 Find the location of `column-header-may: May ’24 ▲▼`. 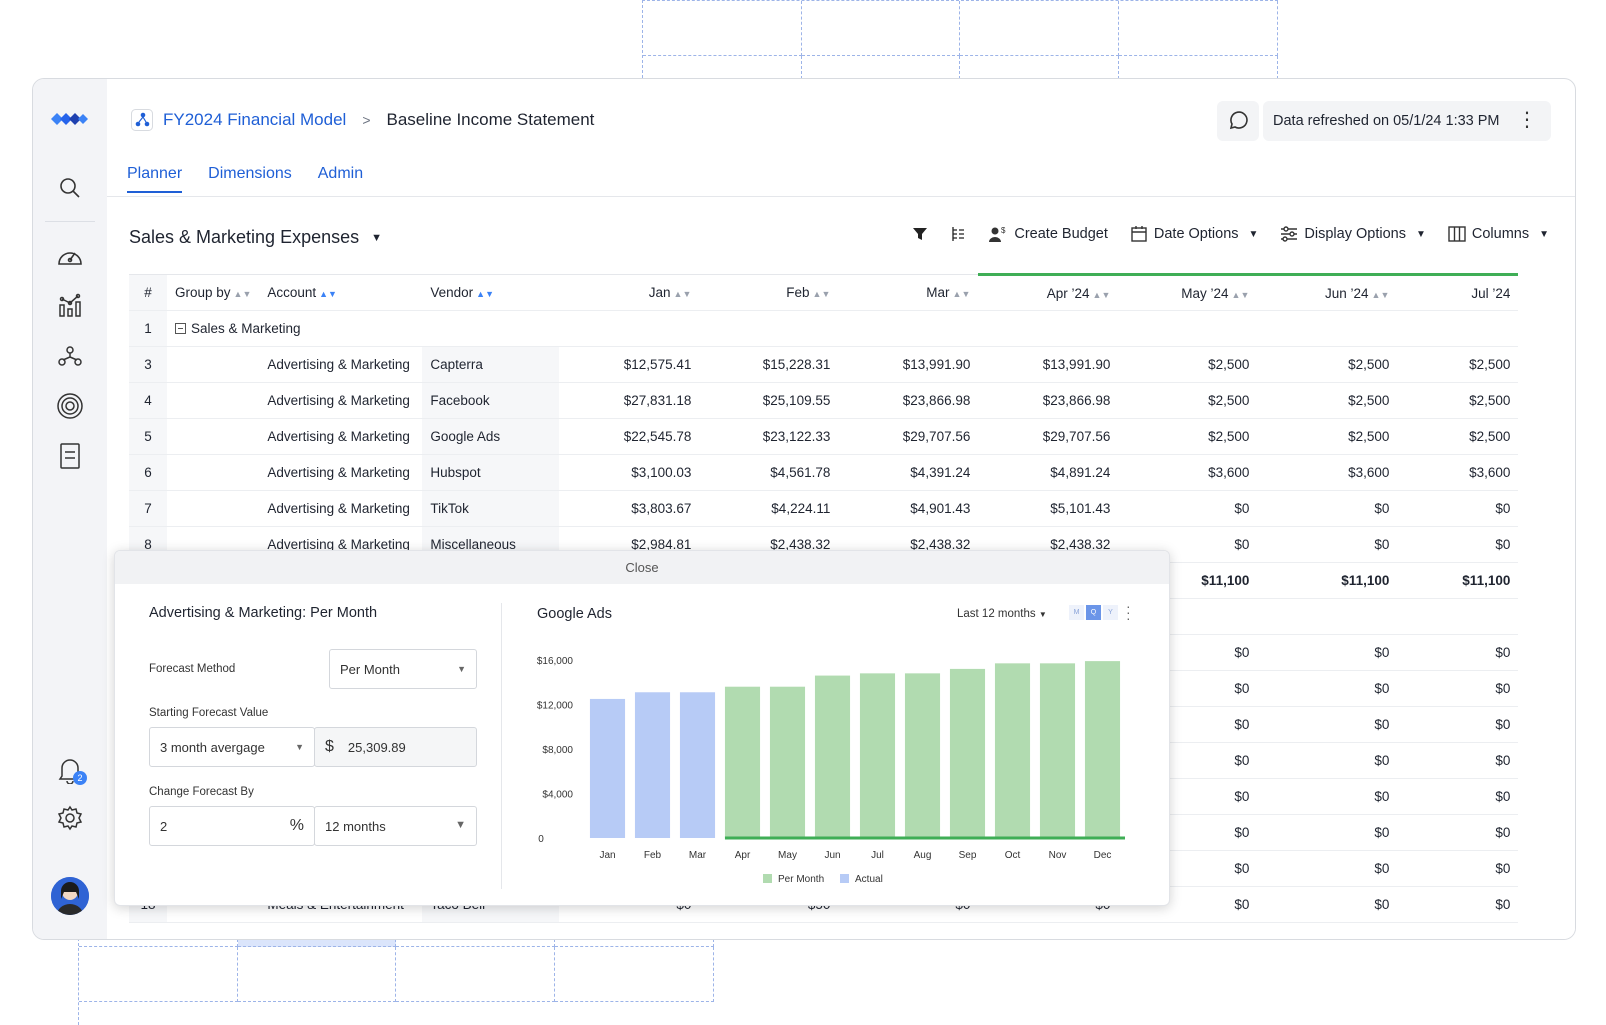

column-header-may: May ’24 ▲▼ is located at coordinates (1188, 292).